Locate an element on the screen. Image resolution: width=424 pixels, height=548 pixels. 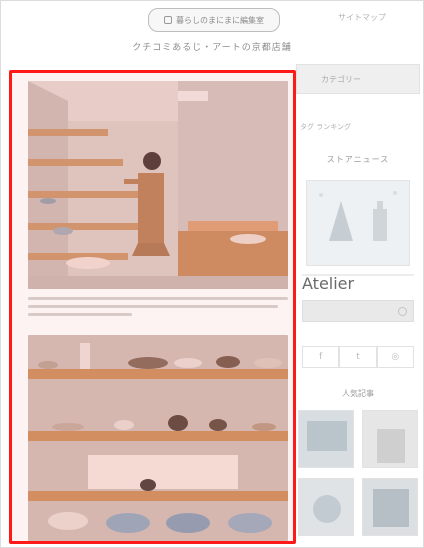
sitemap-link: サイトマップ is located at coordinates (362, 17).